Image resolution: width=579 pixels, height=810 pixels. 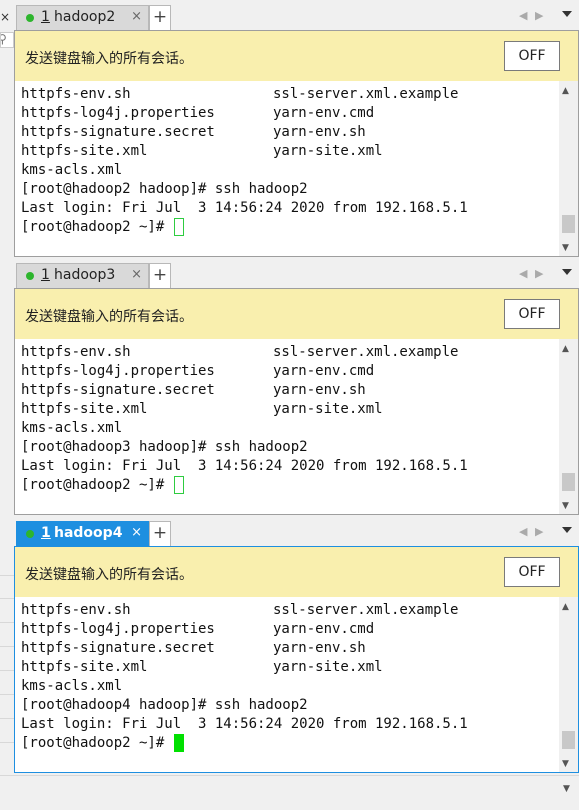 What do you see at coordinates (289, 792) in the screenshot?
I see `status-bar: ▼` at bounding box center [289, 792].